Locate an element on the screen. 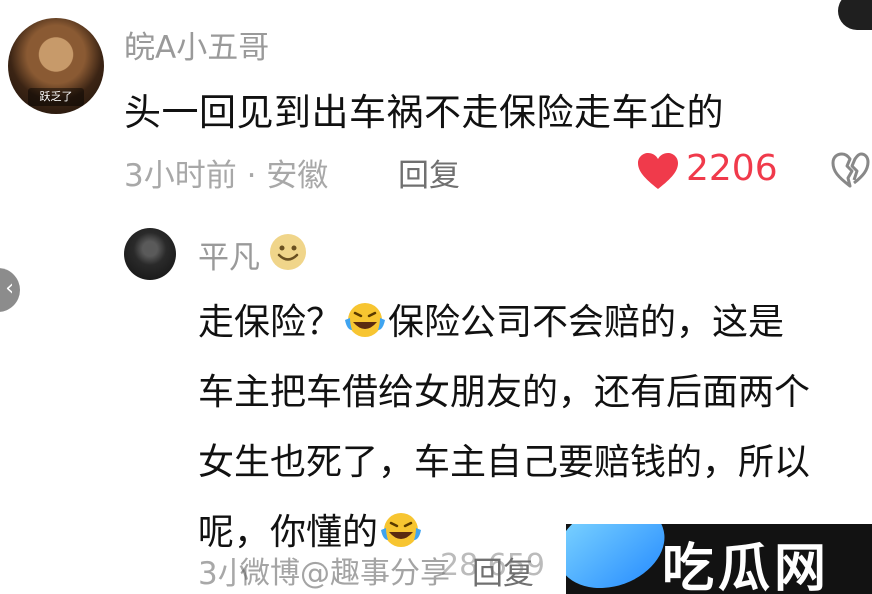  top-right-corner-shape is located at coordinates (855, 15).